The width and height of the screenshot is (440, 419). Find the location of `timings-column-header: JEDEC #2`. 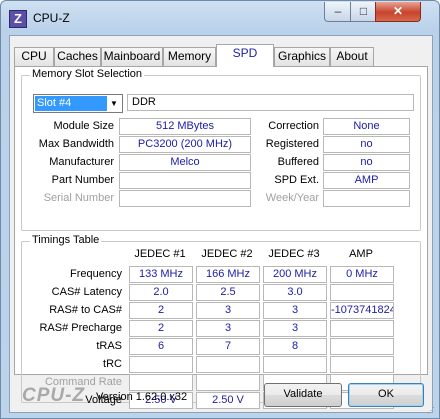

timings-column-header: JEDEC #2 is located at coordinates (227, 254).